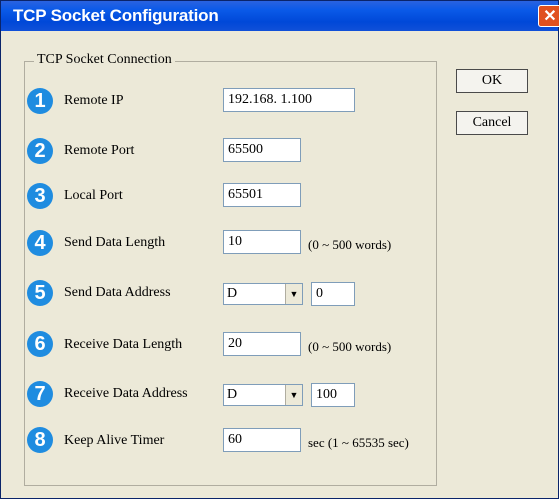  Describe the element at coordinates (126, 393) in the screenshot. I see `receive-data-address-label: Receive Data Address` at that location.